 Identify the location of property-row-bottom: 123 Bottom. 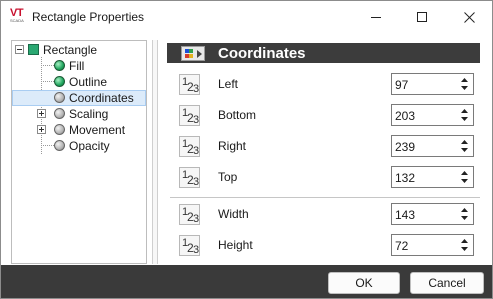
(323, 116).